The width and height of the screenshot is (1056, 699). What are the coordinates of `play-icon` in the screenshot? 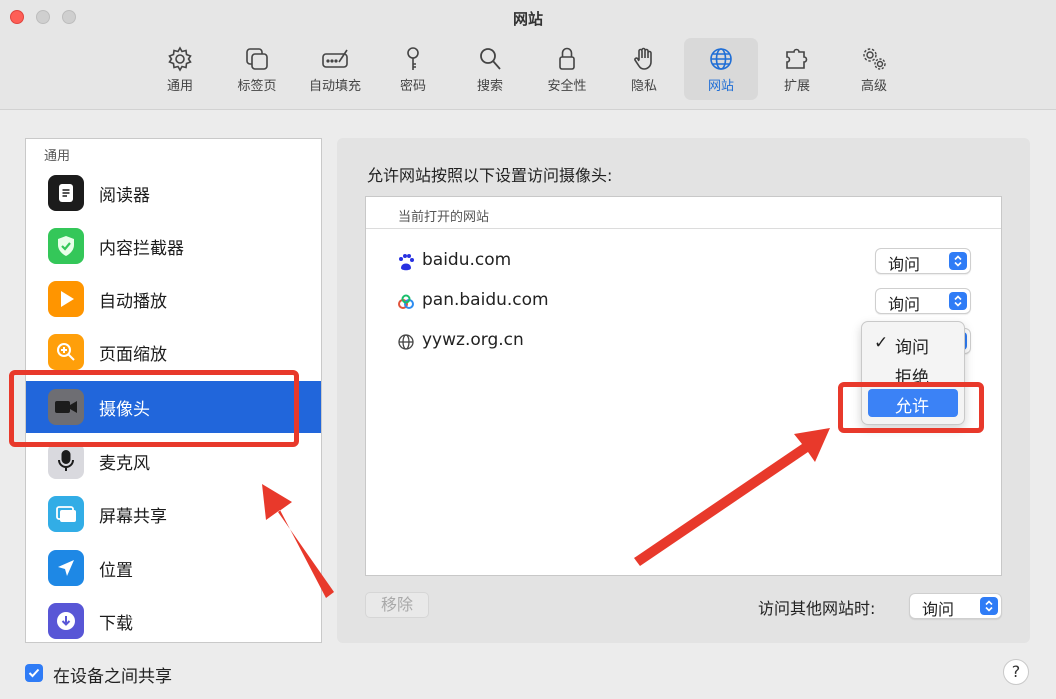 It's located at (66, 299).